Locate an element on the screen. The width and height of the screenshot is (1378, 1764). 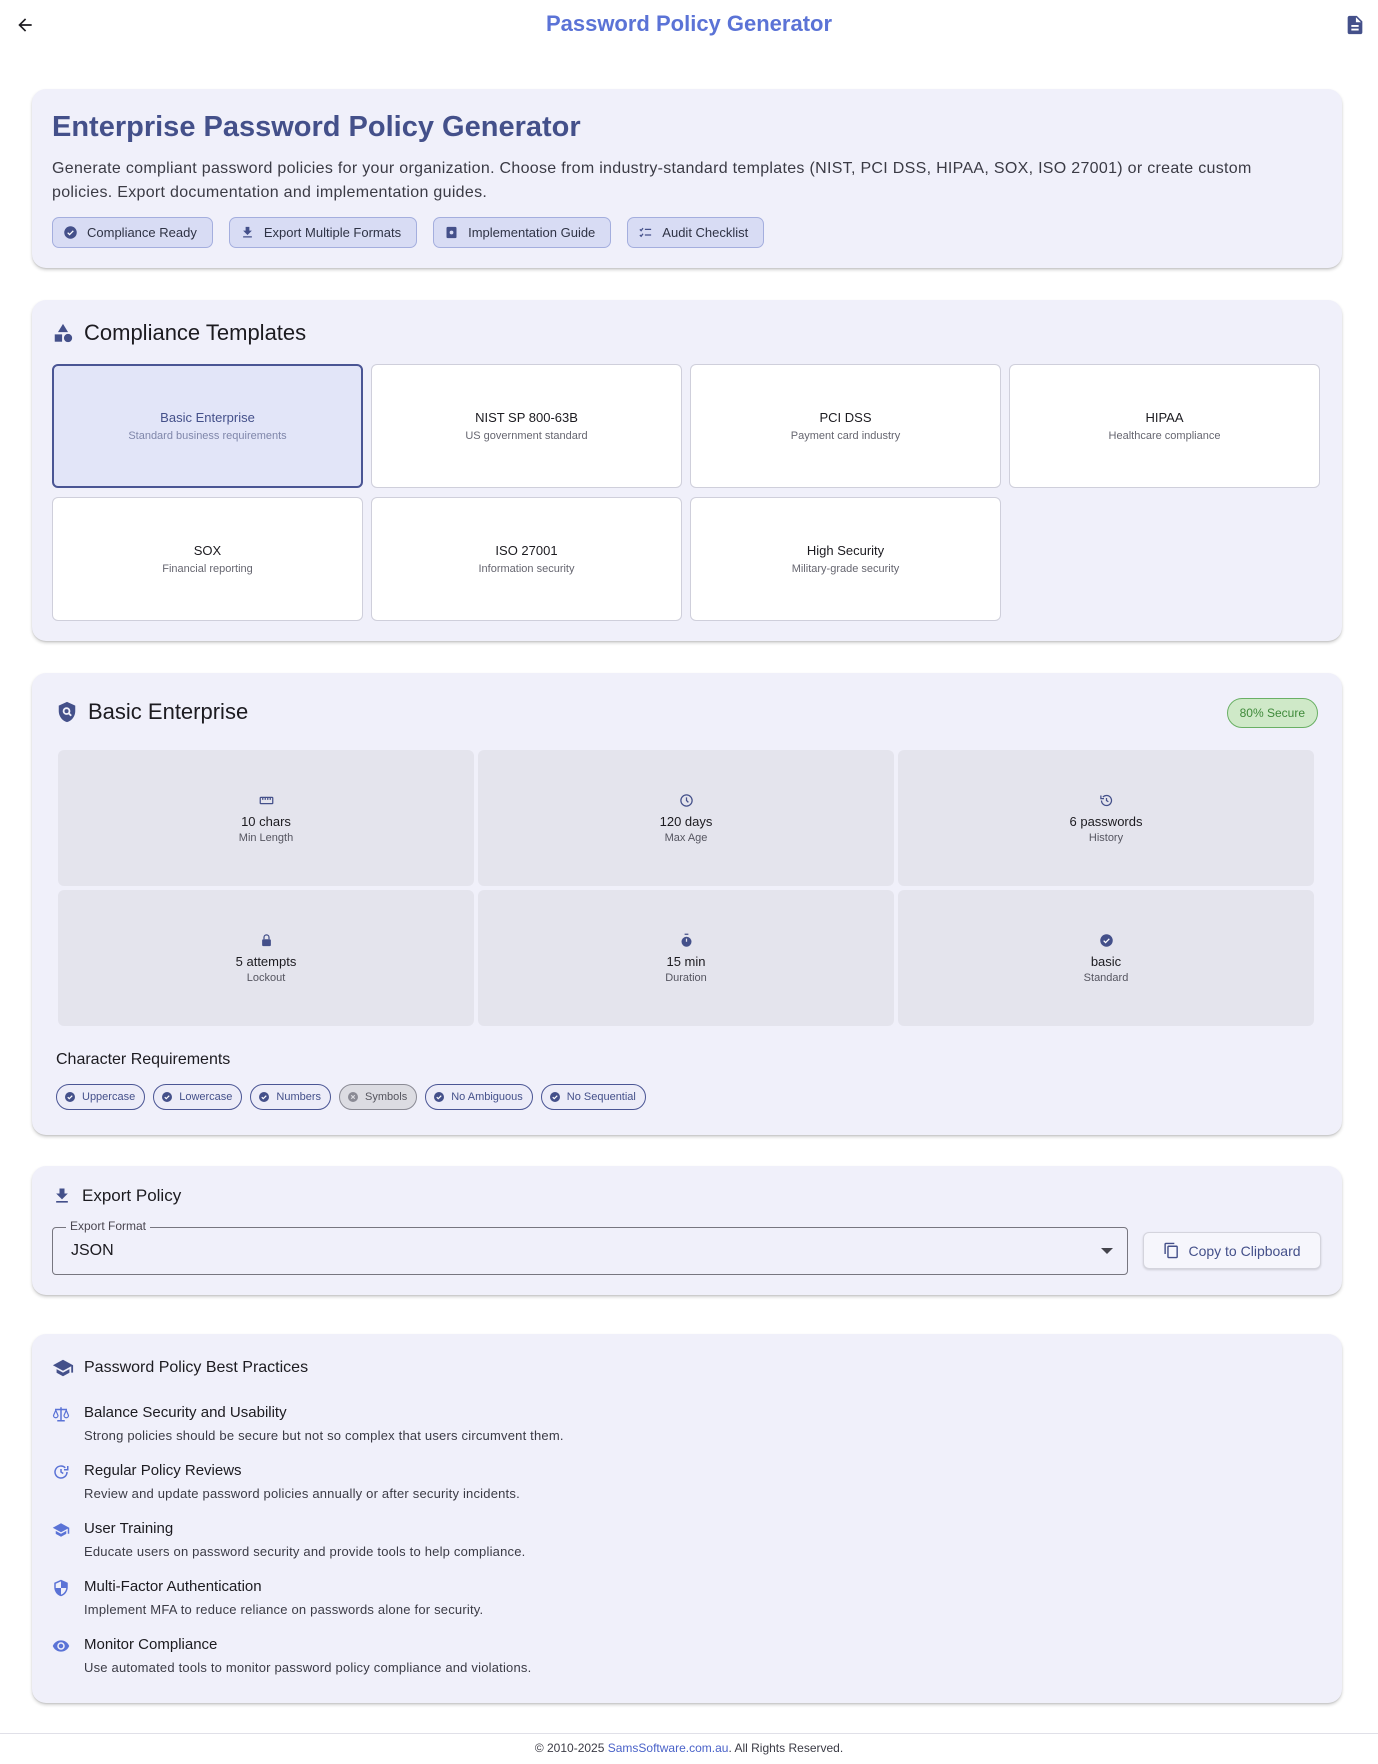
practice-title: Balance Security and Usability is located at coordinates (185, 1412).